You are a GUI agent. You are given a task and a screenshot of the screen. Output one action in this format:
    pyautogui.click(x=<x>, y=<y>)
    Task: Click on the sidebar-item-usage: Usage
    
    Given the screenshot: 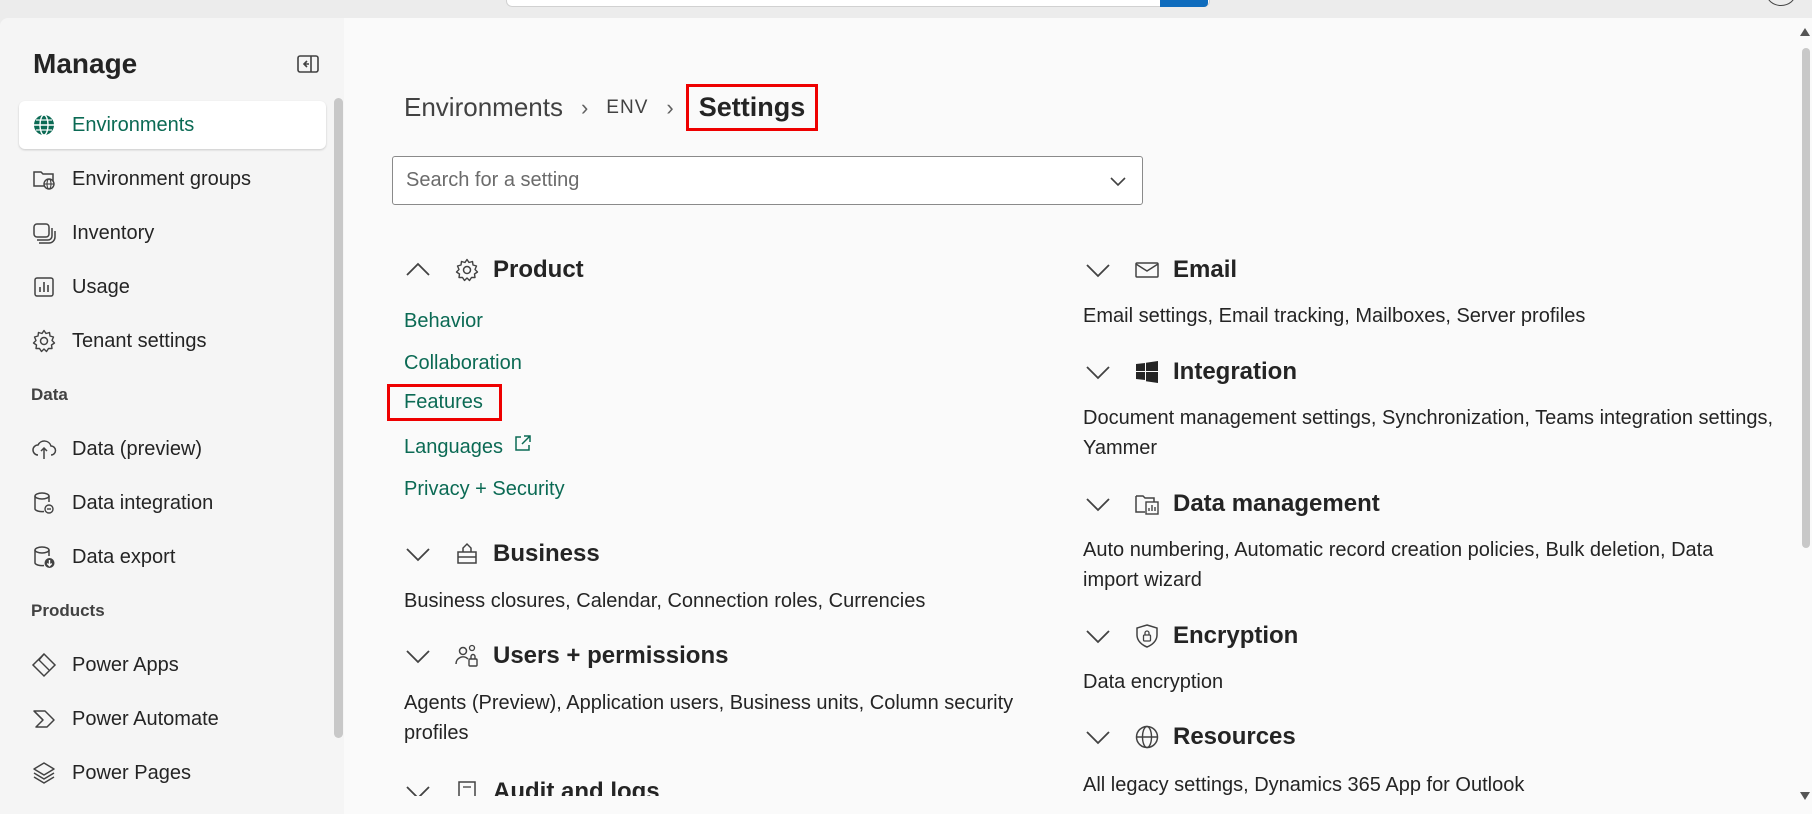 What is the action you would take?
    pyautogui.click(x=172, y=287)
    